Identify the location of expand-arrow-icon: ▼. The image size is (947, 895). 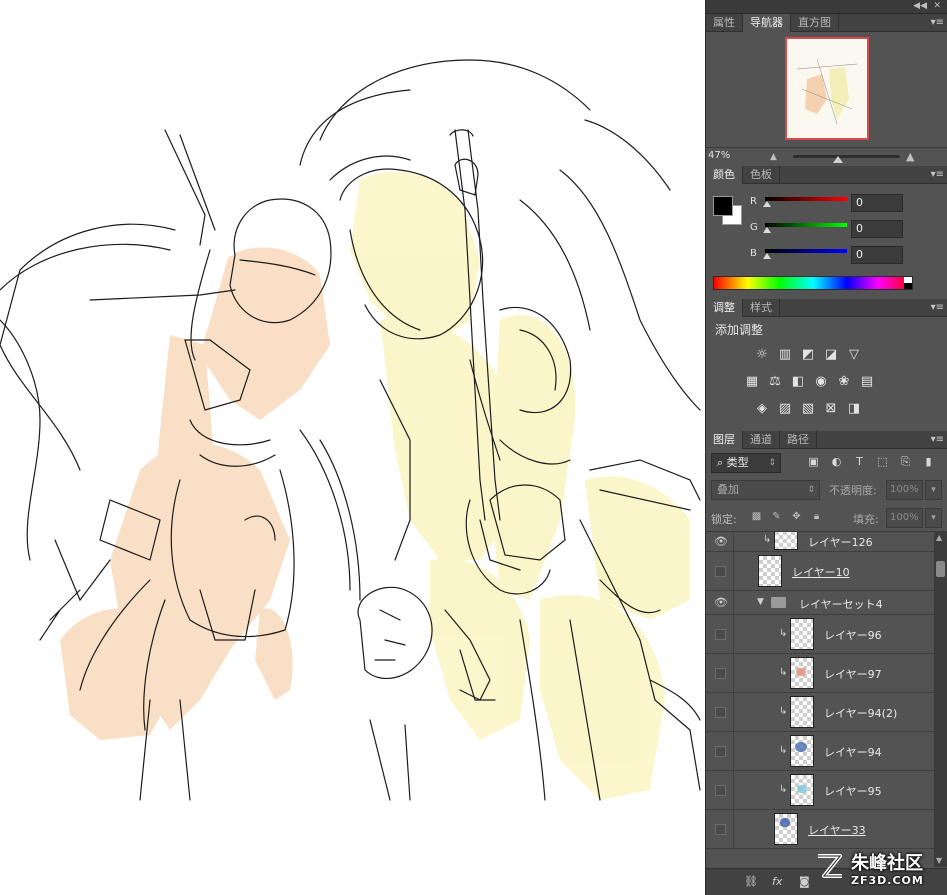
(760, 602).